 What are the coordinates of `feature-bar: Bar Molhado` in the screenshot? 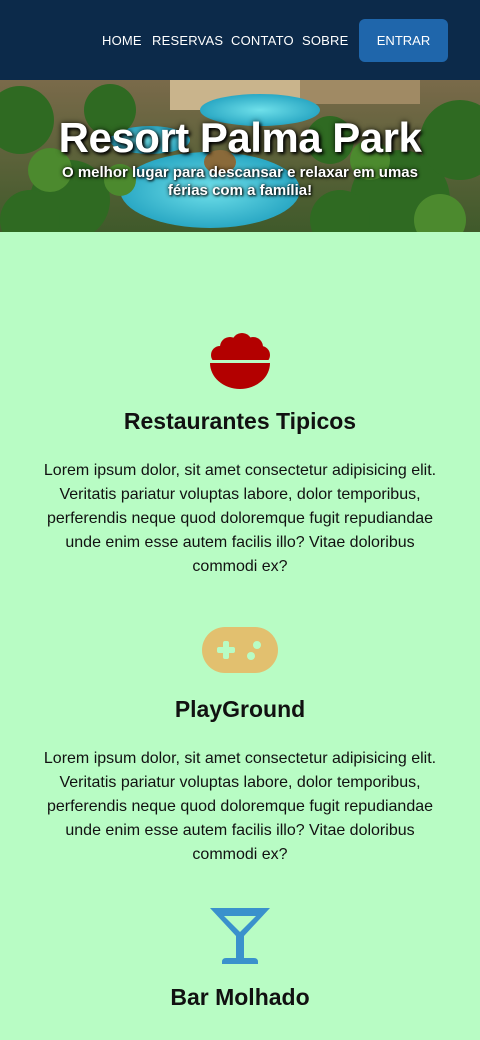 It's located at (240, 965).